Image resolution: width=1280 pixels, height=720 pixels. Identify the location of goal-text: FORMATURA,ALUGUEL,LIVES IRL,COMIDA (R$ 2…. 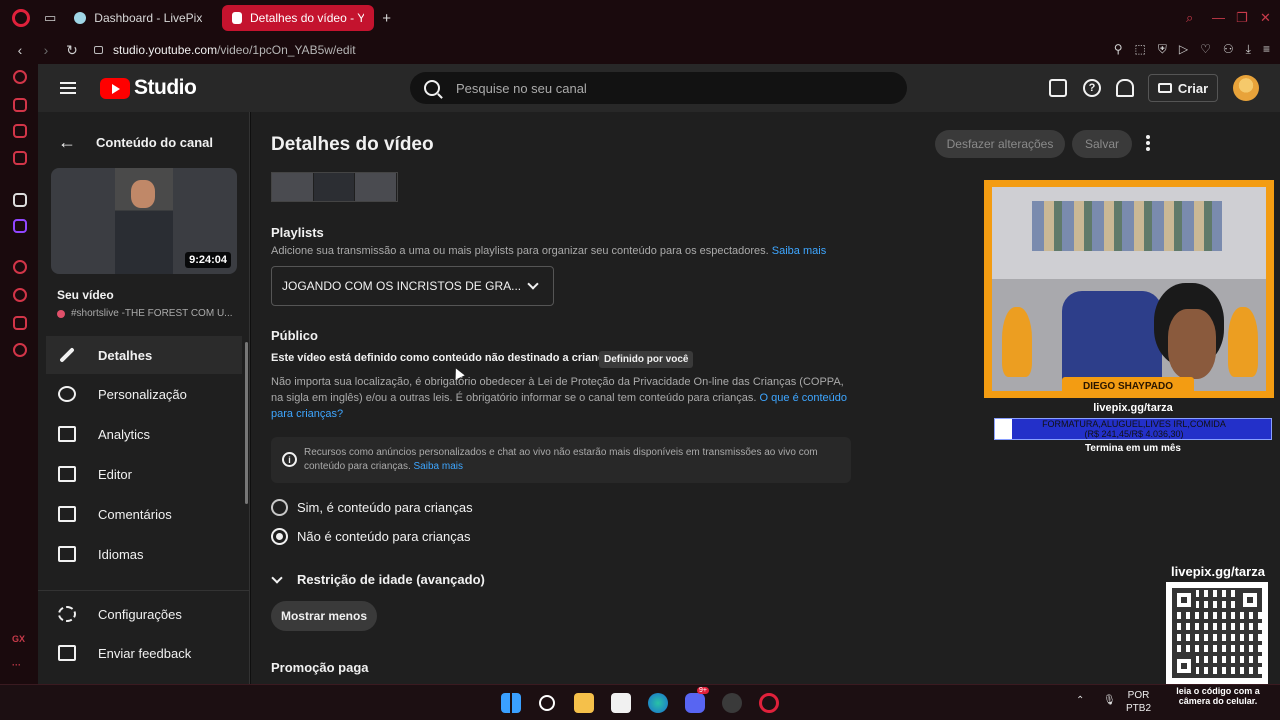
(1134, 429).